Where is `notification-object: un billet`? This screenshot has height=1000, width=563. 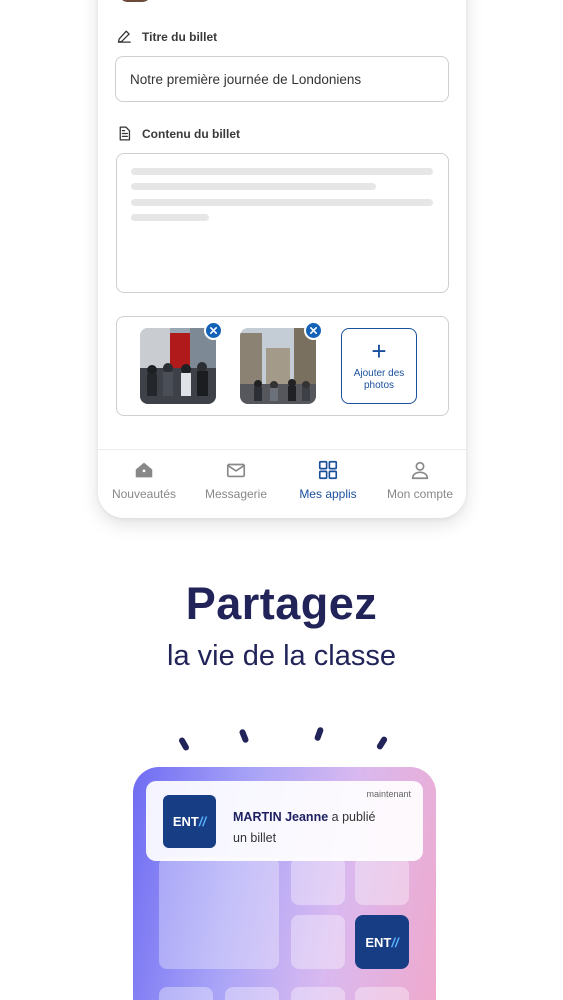 notification-object: un billet is located at coordinates (255, 838).